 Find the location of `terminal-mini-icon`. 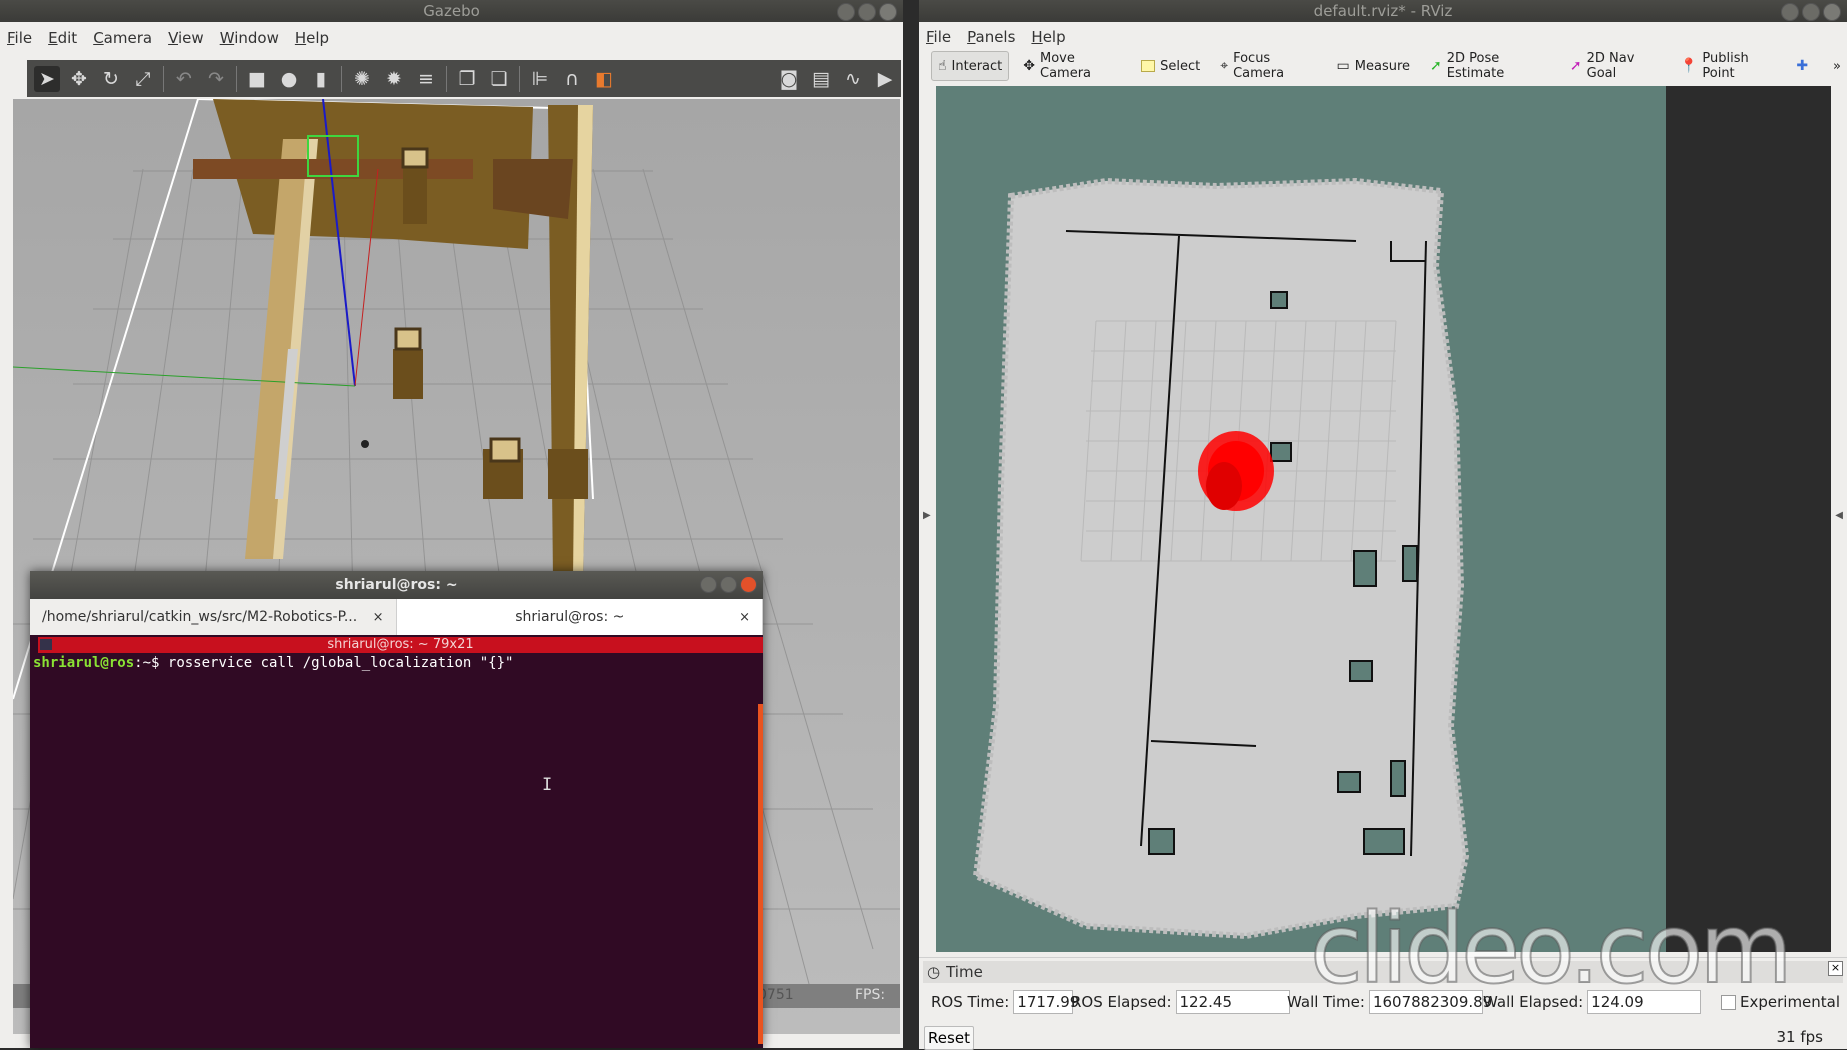

terminal-mini-icon is located at coordinates (46, 644).